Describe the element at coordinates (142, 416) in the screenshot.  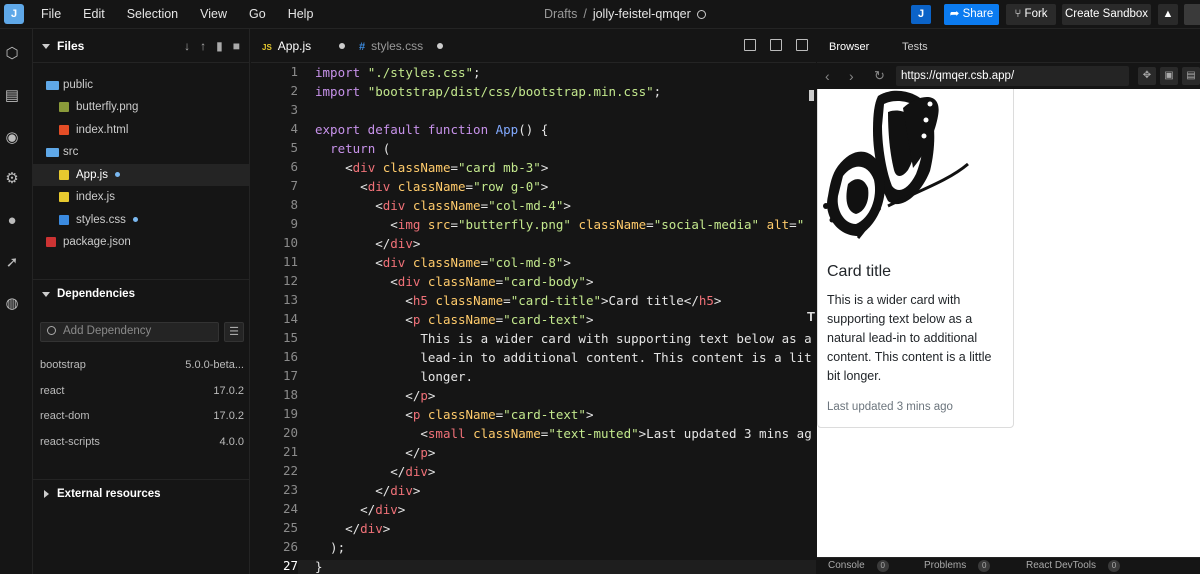
I see `dependency-row: react-dom 17.0.2` at that location.